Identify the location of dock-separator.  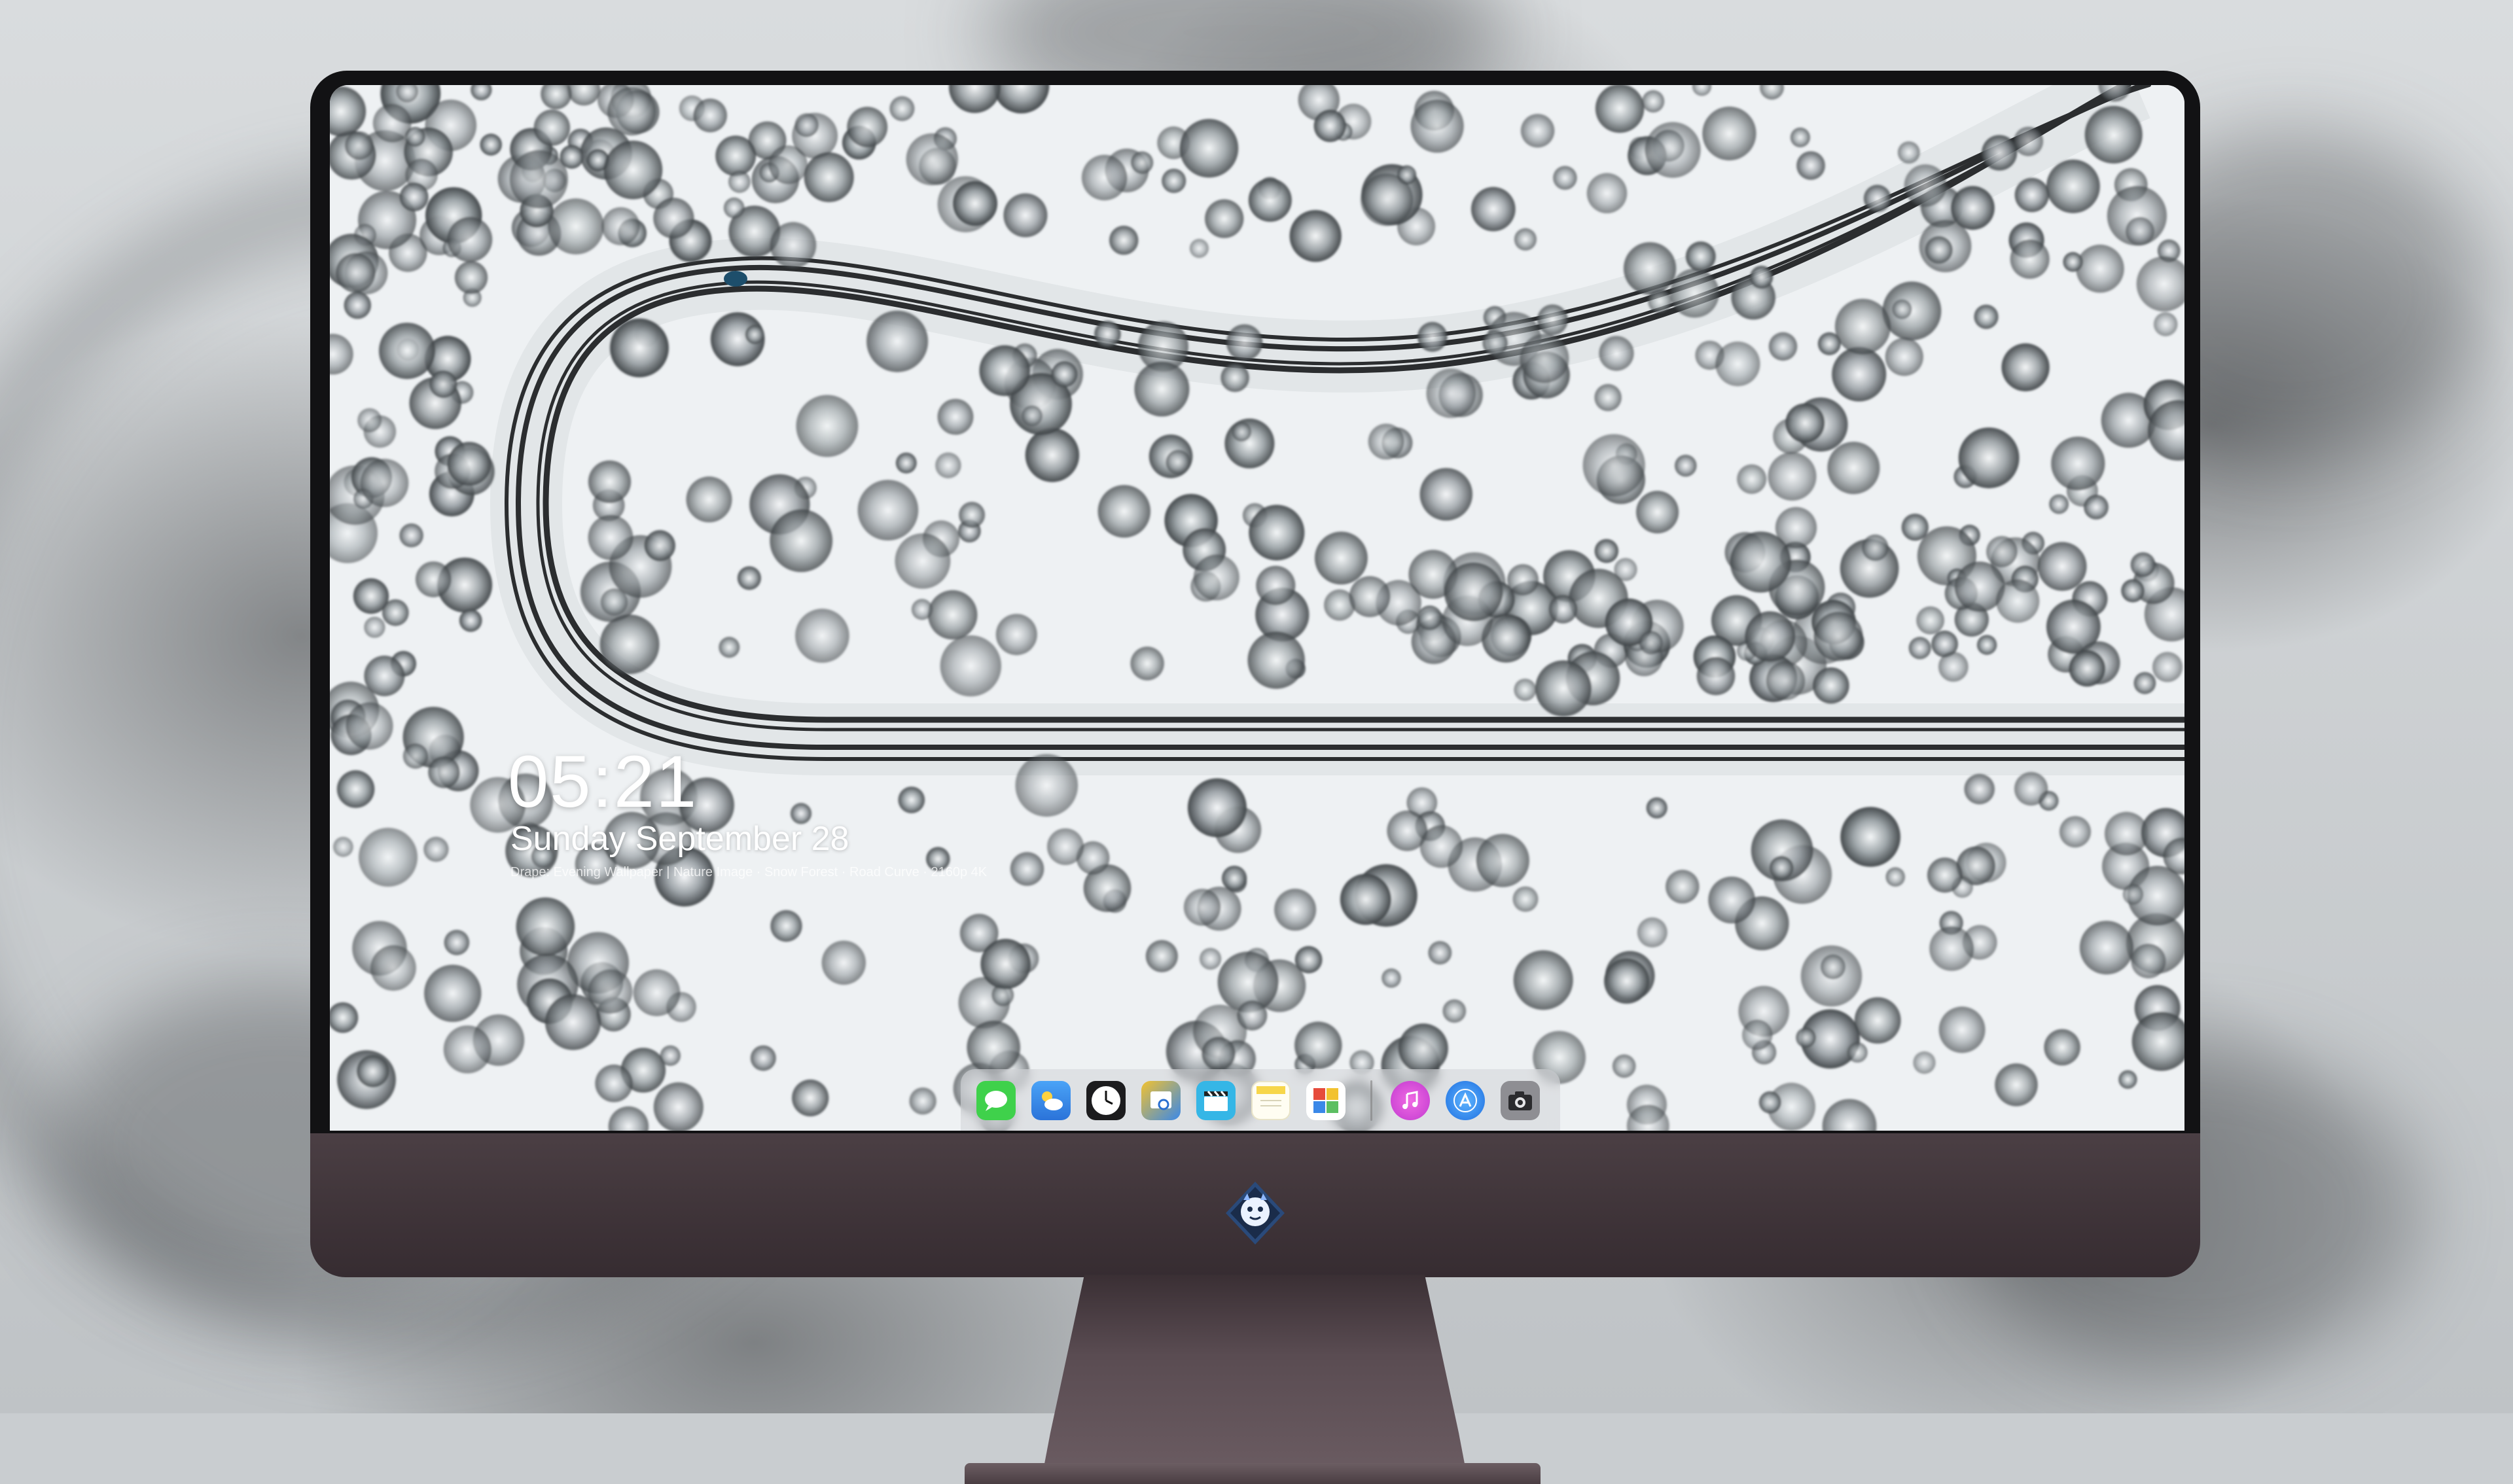
(1371, 1100).